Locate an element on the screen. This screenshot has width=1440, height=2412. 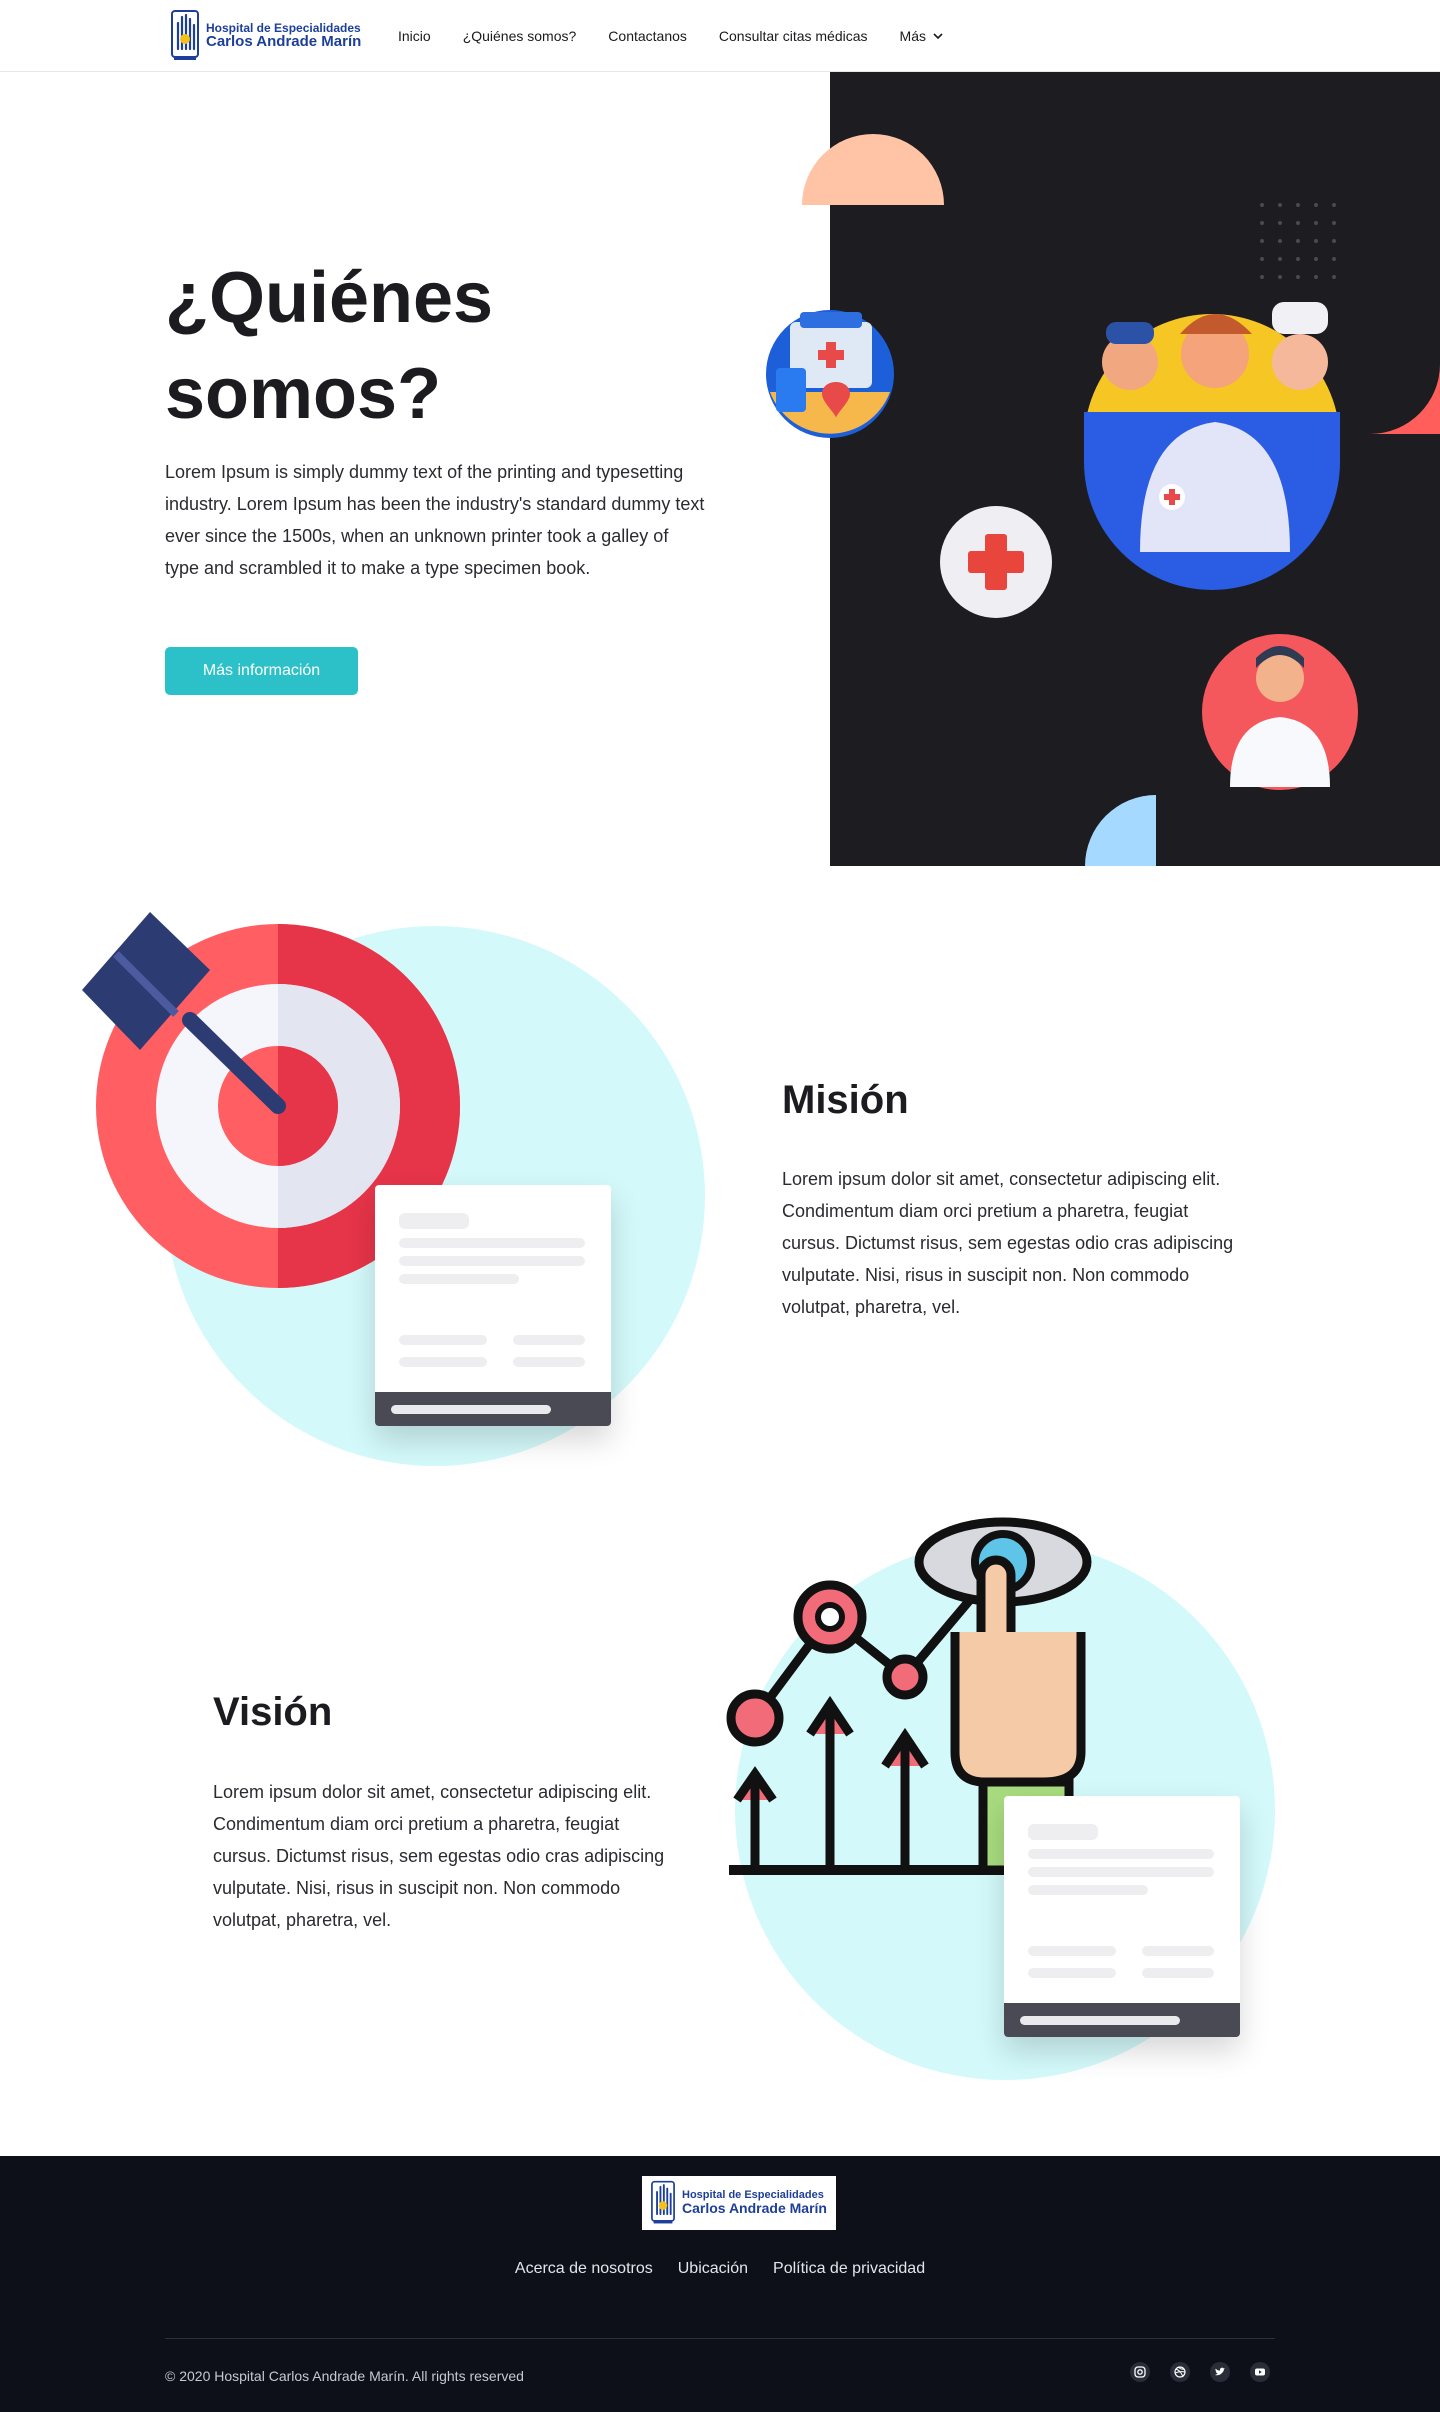
page-title: ¿Quiénes somos? is located at coordinates (329, 346).